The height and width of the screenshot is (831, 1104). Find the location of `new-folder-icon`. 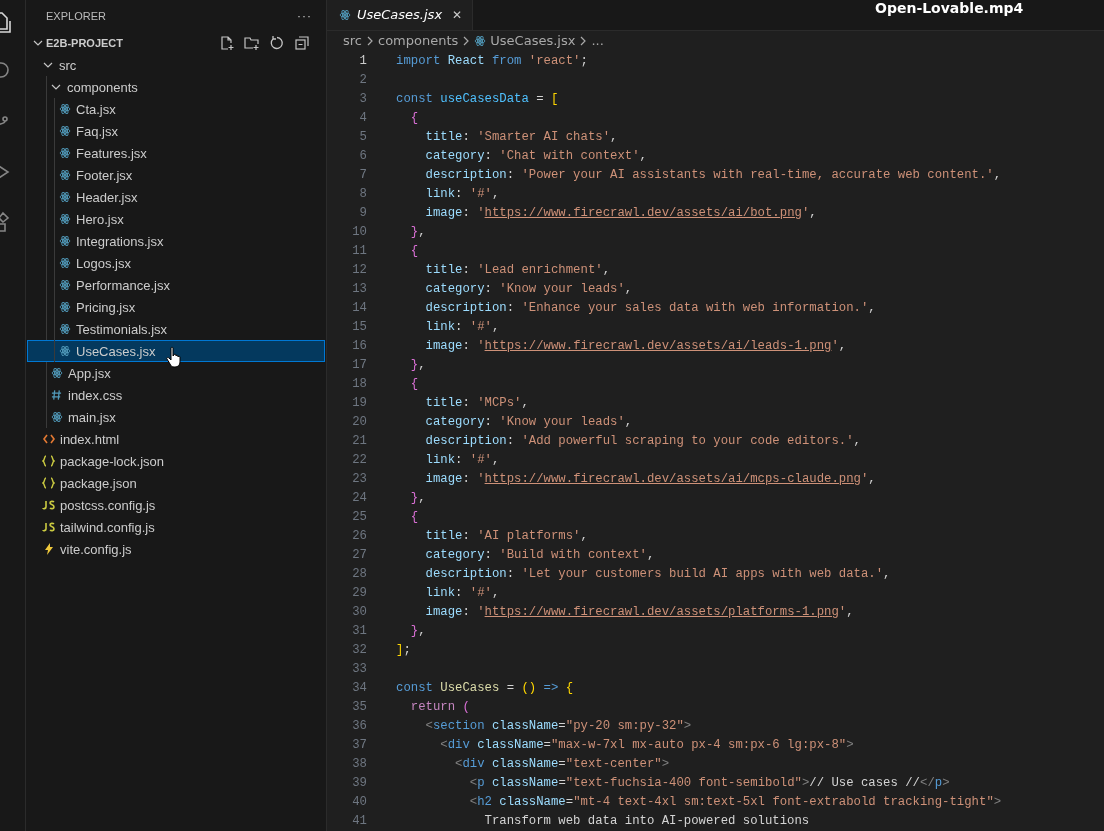

new-folder-icon is located at coordinates (252, 43).